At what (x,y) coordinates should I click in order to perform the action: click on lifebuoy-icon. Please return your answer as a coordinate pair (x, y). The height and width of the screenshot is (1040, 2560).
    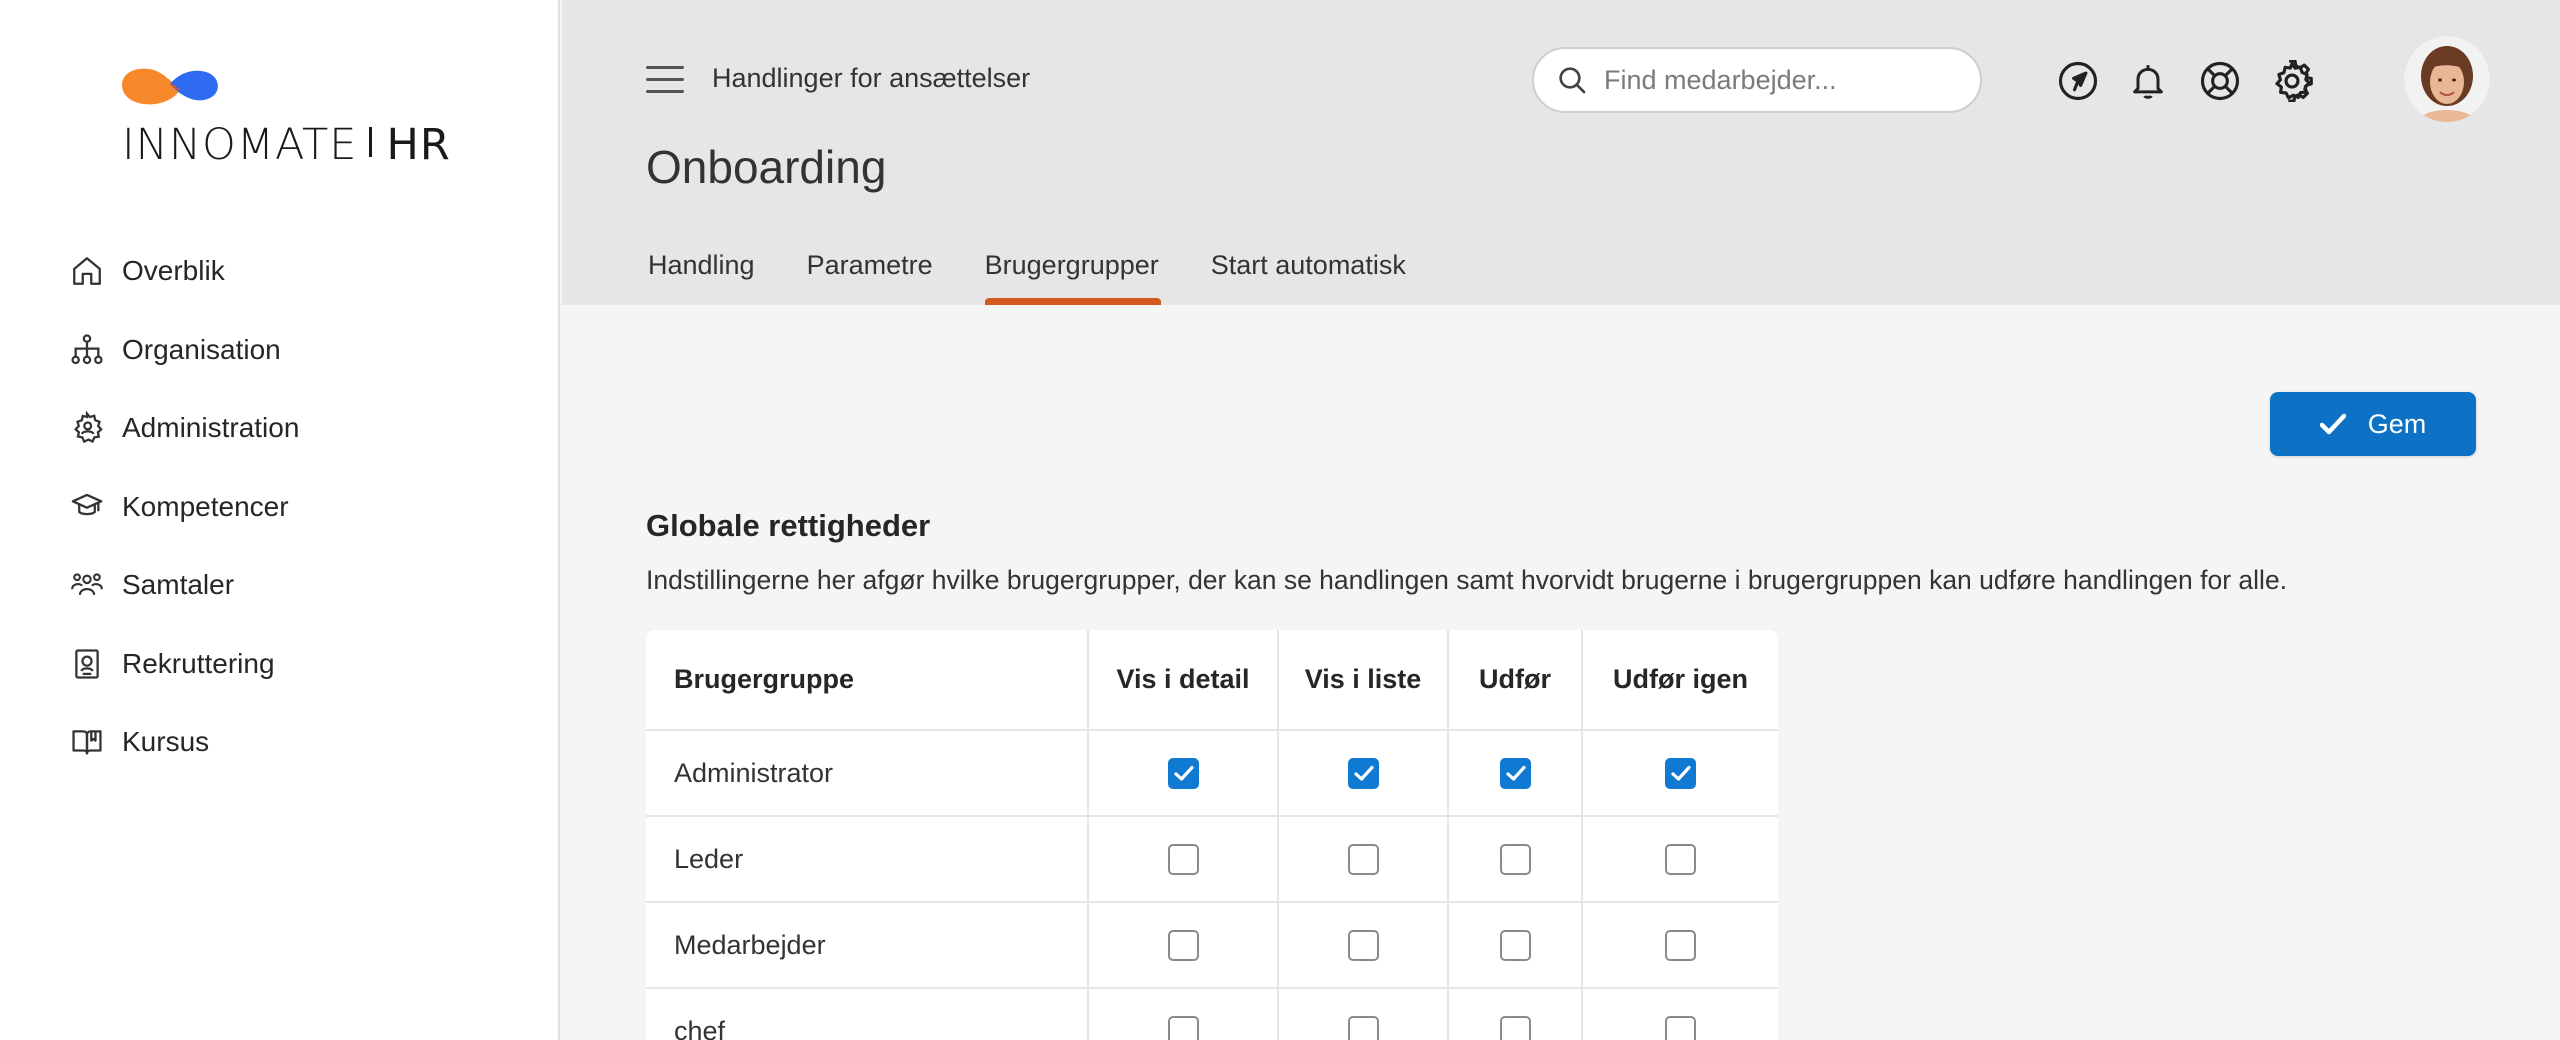
    Looking at the image, I should click on (2220, 81).